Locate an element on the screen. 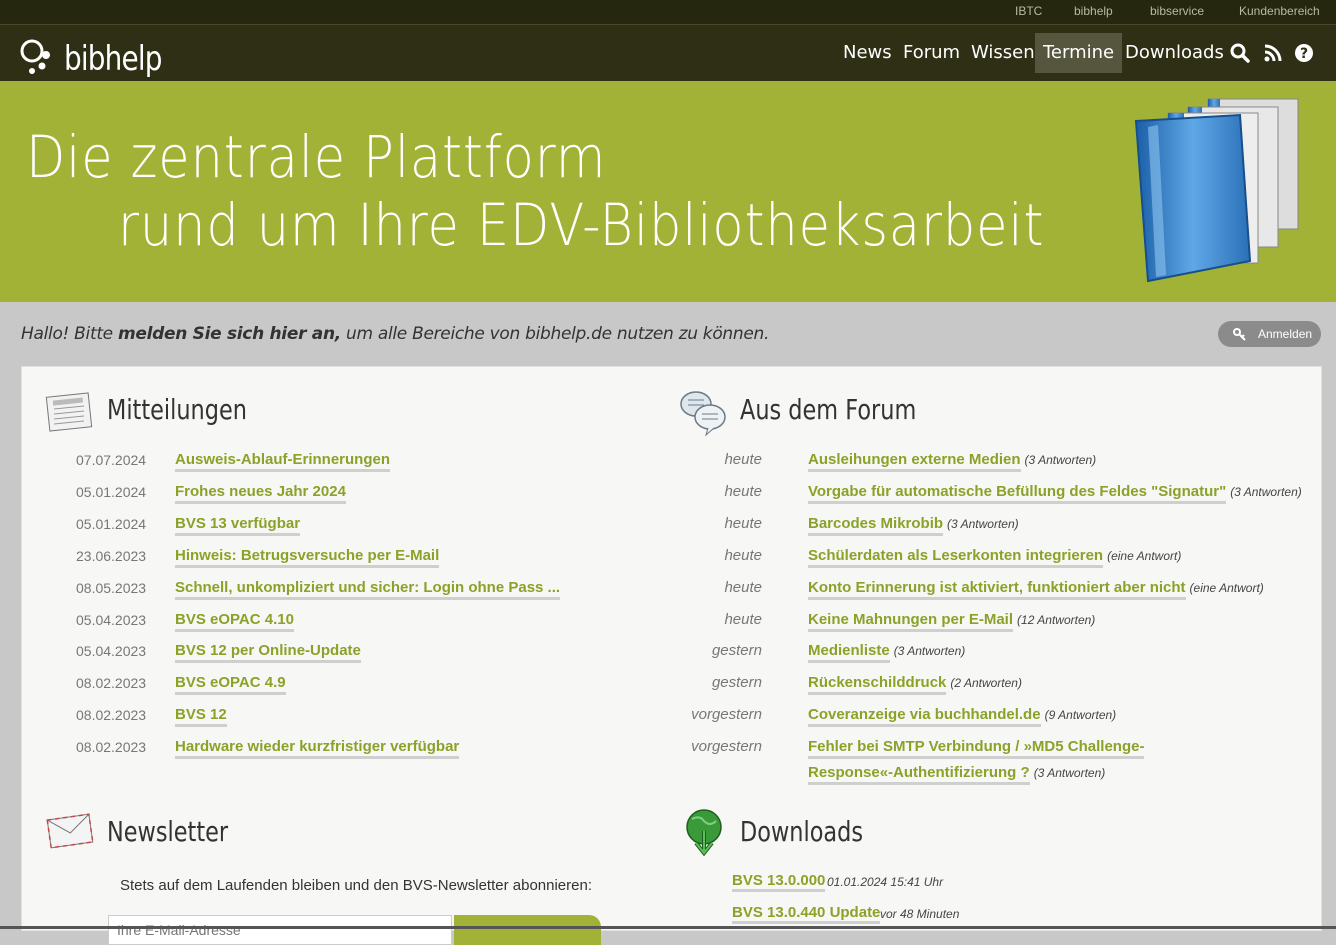  news-link: Hardware wieder kurzfristiger verfügbar is located at coordinates (317, 748).